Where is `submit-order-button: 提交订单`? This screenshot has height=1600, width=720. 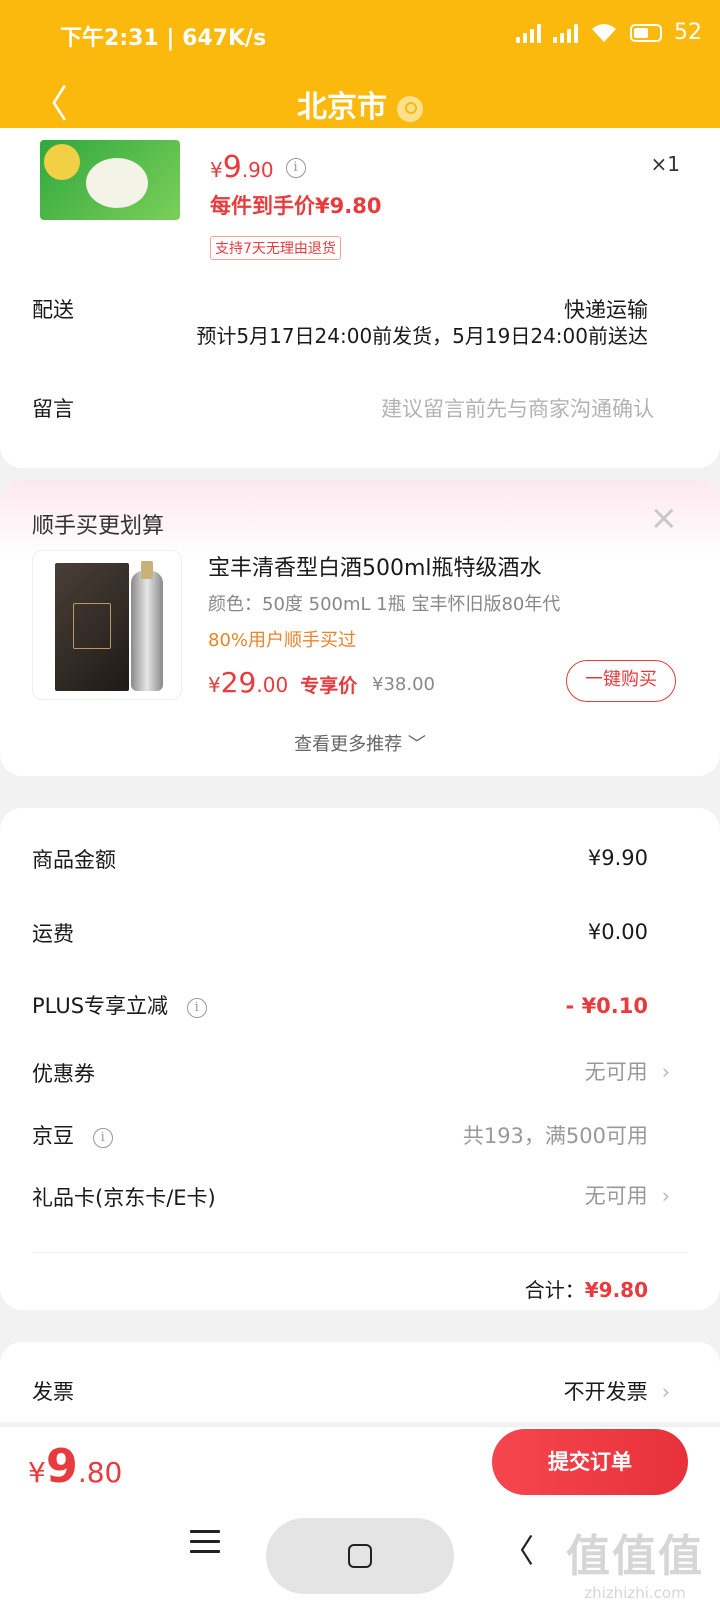 submit-order-button: 提交订单 is located at coordinates (590, 1462).